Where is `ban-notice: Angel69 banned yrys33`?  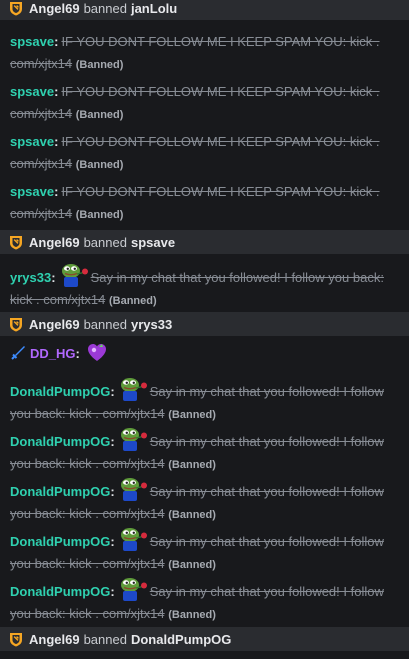 ban-notice: Angel69 banned yrys33 is located at coordinates (204, 324).